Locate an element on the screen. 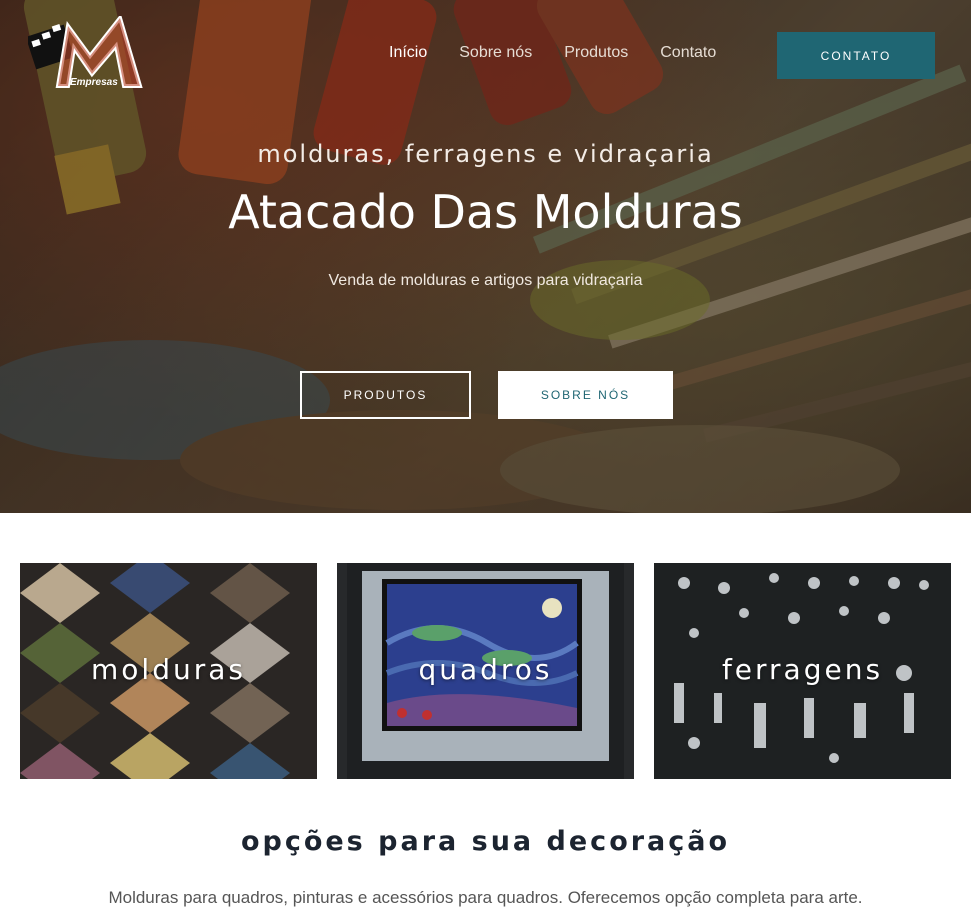 The width and height of the screenshot is (971, 911). card-label: quadros is located at coordinates (485, 669).